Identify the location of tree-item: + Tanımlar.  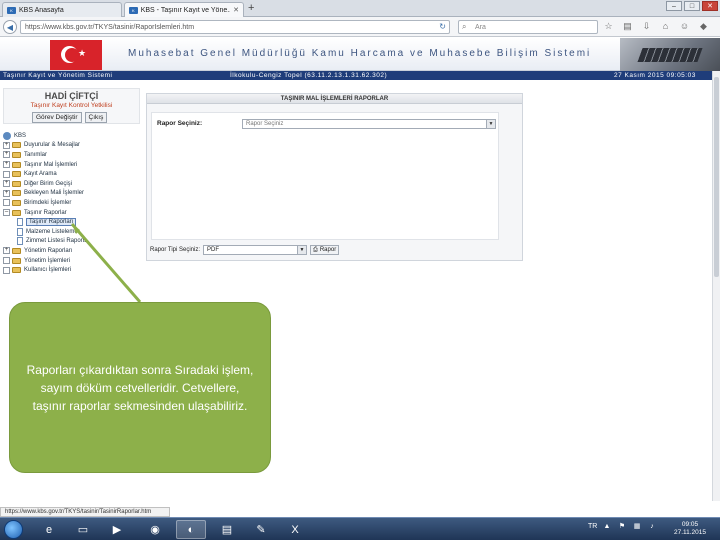
(70, 155).